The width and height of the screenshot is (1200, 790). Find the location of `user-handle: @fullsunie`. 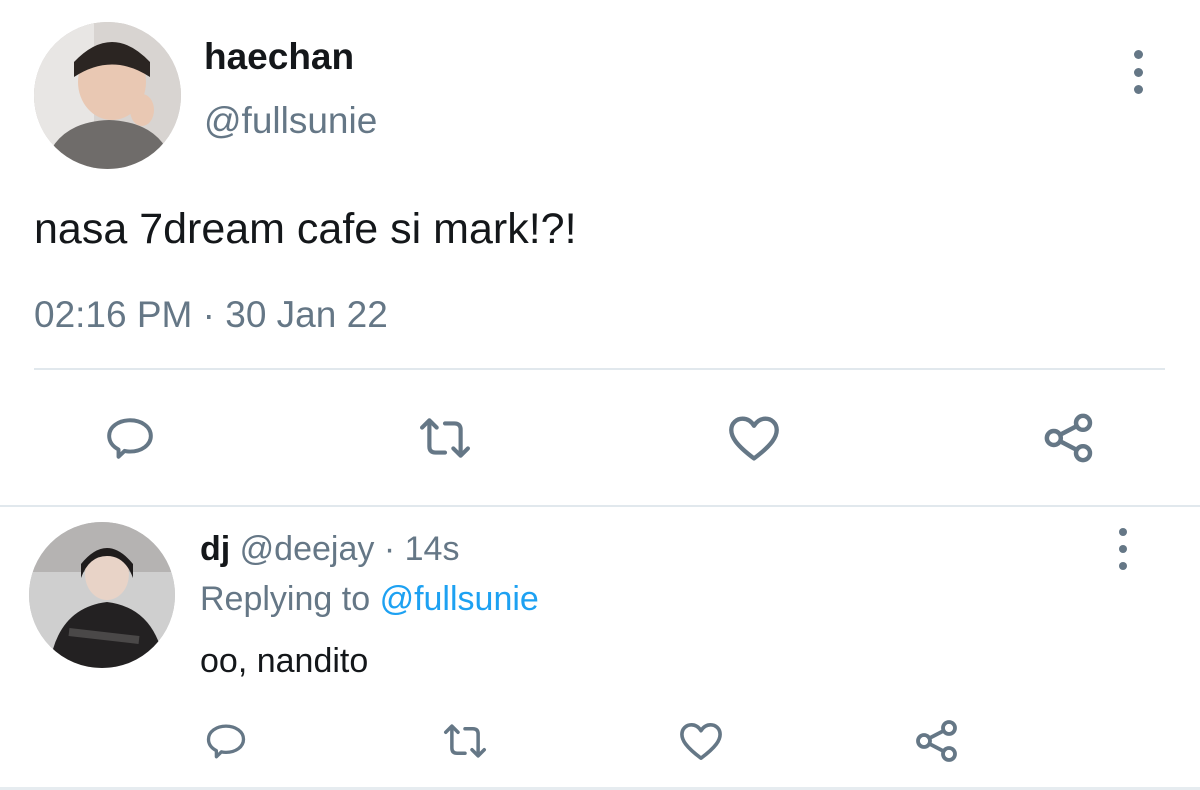

user-handle: @fullsunie is located at coordinates (290, 121).